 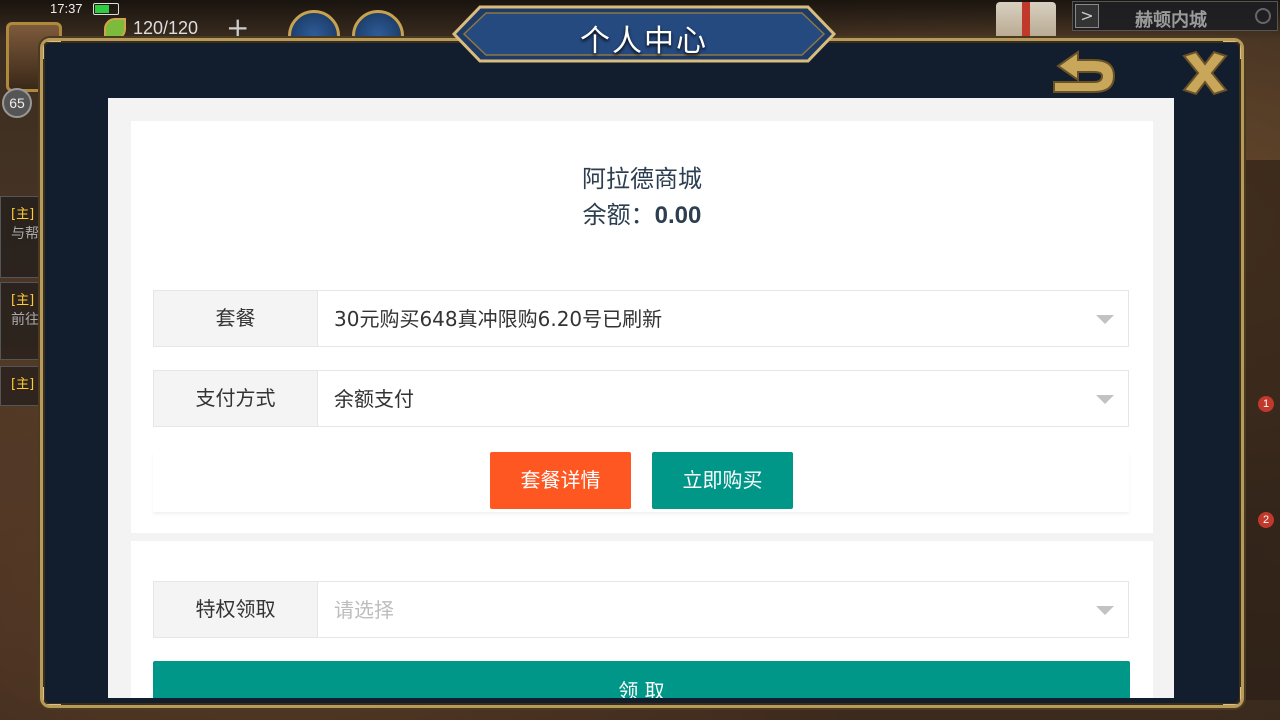 What do you see at coordinates (642, 179) in the screenshot?
I see `shop-title: 阿拉德商城` at bounding box center [642, 179].